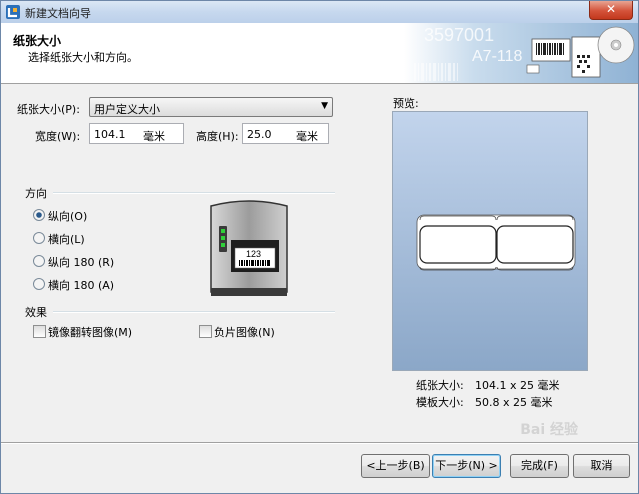 This screenshot has width=639, height=494. Describe the element at coordinates (81, 262) in the screenshot. I see `orientation-option-label: 纵向 180 (R)` at that location.